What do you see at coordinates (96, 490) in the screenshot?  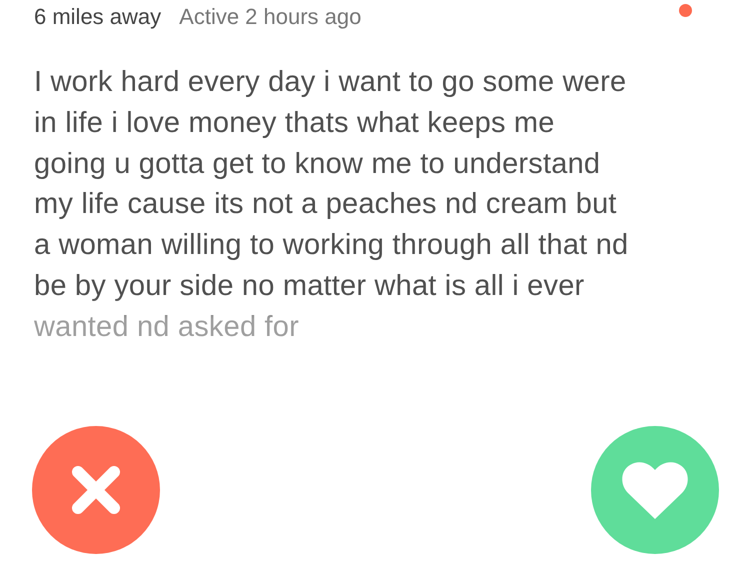 I see `close-icon` at bounding box center [96, 490].